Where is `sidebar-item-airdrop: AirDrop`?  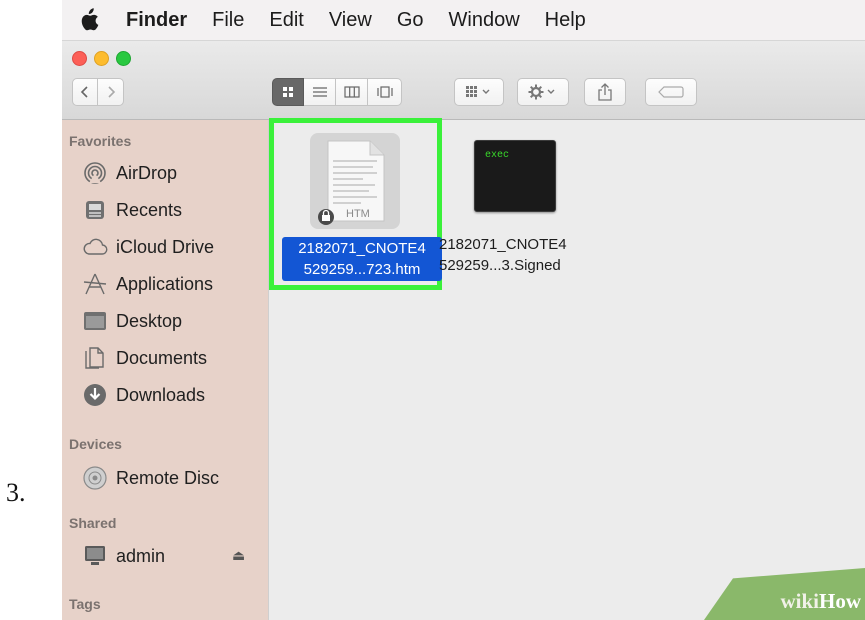
sidebar-item-airdrop: AirDrop is located at coordinates (129, 173).